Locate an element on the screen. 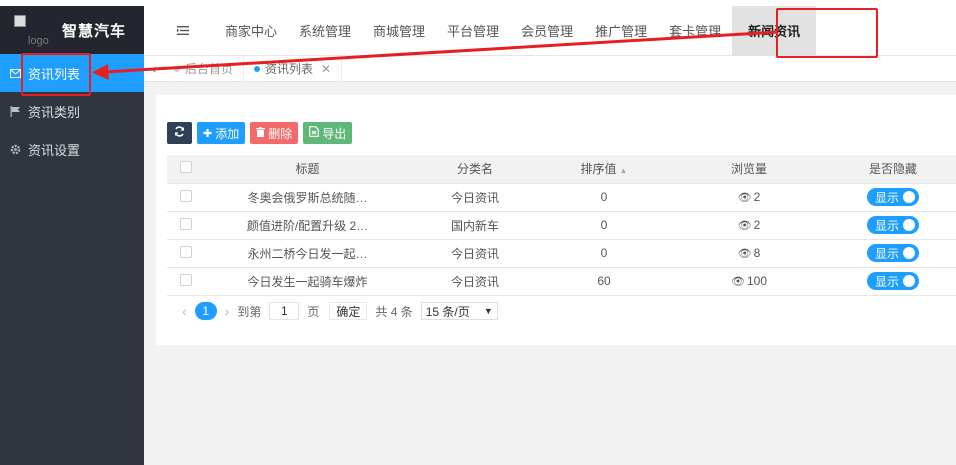 Image resolution: width=956 pixels, height=465 pixels. tab-news-list: 资讯列表 ✕ is located at coordinates (293, 68).